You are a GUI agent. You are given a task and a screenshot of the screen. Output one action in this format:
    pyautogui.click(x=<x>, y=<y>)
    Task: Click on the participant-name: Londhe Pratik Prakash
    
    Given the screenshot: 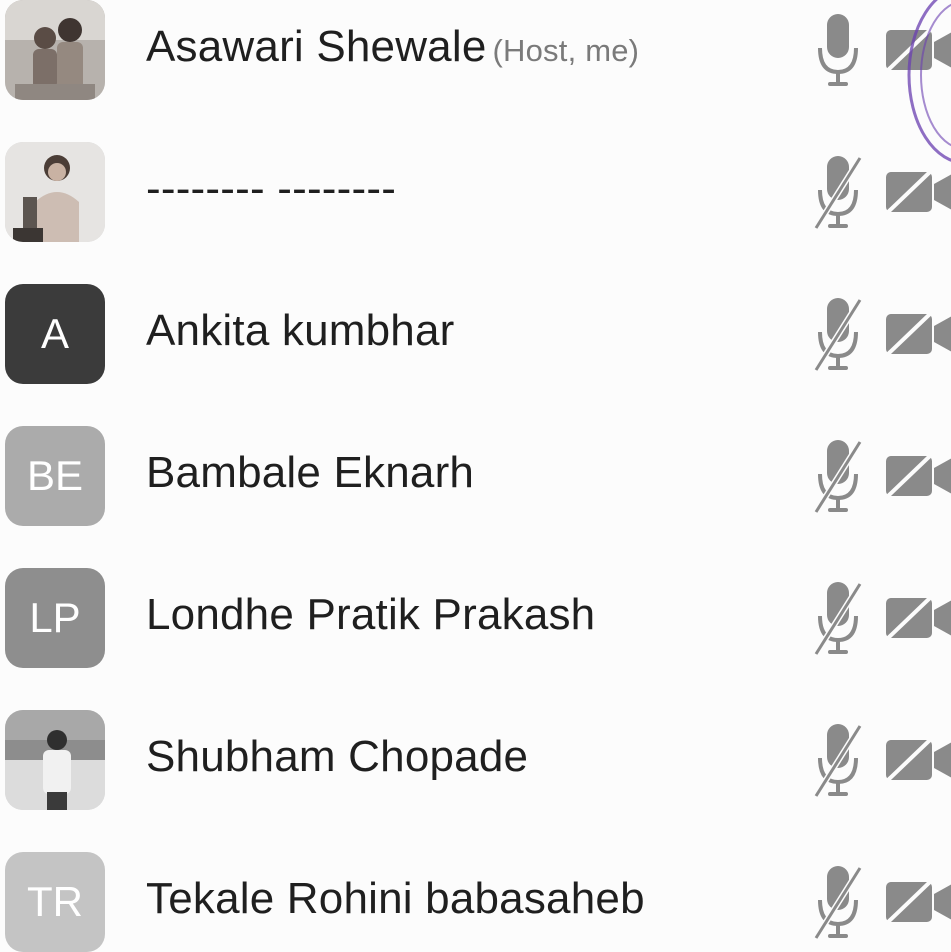 What is the action you would take?
    pyautogui.click(x=370, y=615)
    